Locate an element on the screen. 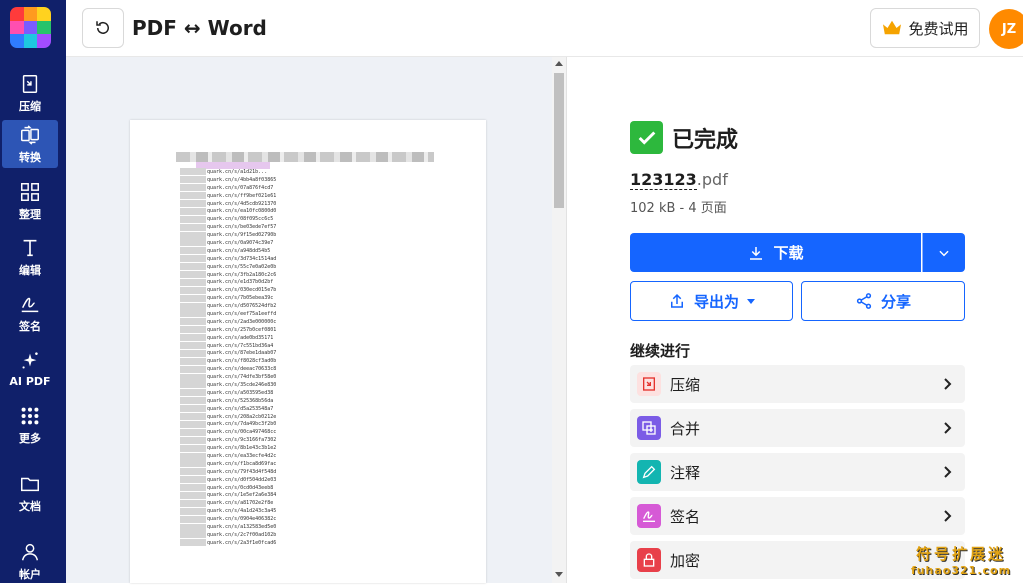 Image resolution: width=1023 pixels, height=585 pixels. sidebar-item-ai-pdf: AI PDF is located at coordinates (30, 369).